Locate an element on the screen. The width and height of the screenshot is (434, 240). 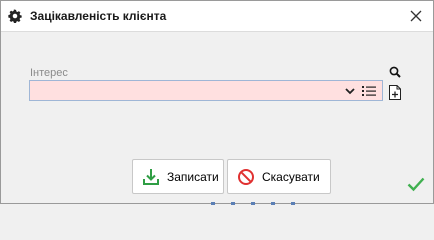
list-icon is located at coordinates (369, 91).